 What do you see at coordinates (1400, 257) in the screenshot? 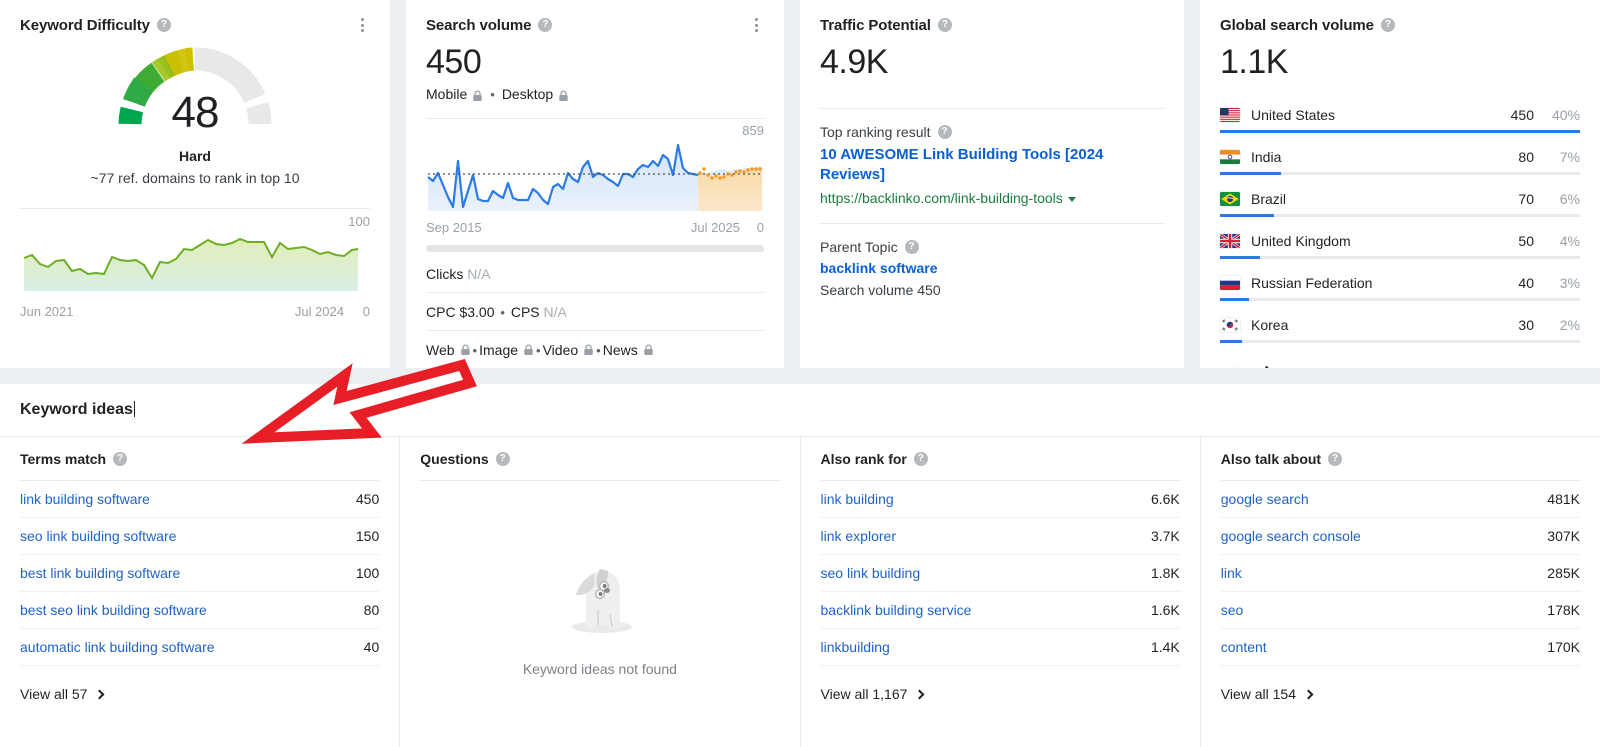
I see `country-bar-track` at bounding box center [1400, 257].